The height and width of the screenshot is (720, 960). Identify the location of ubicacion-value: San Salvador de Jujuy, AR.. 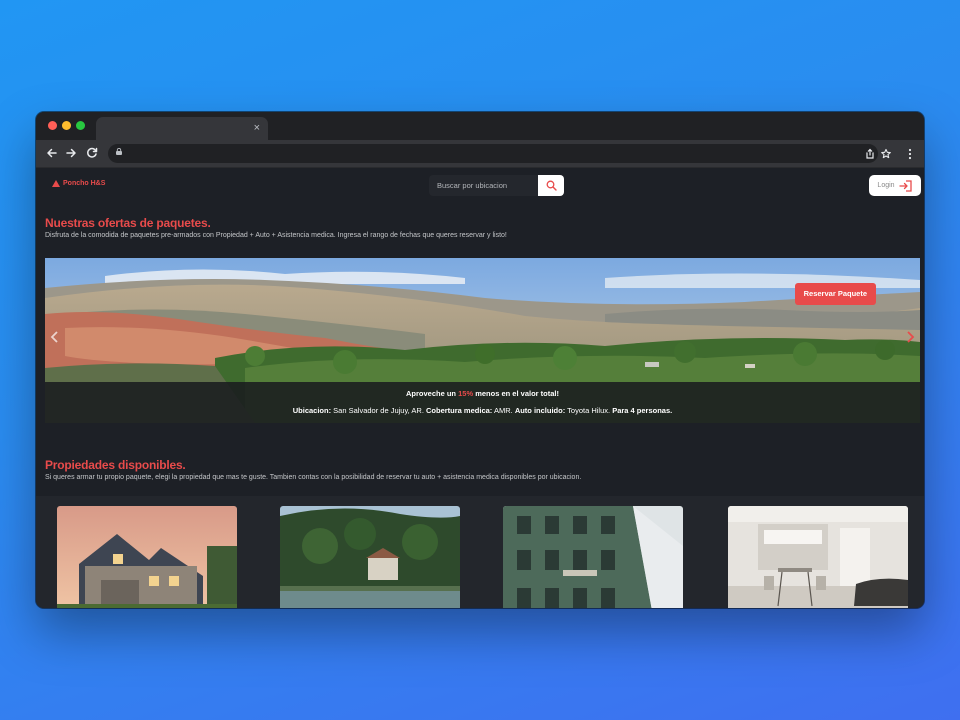
(378, 410).